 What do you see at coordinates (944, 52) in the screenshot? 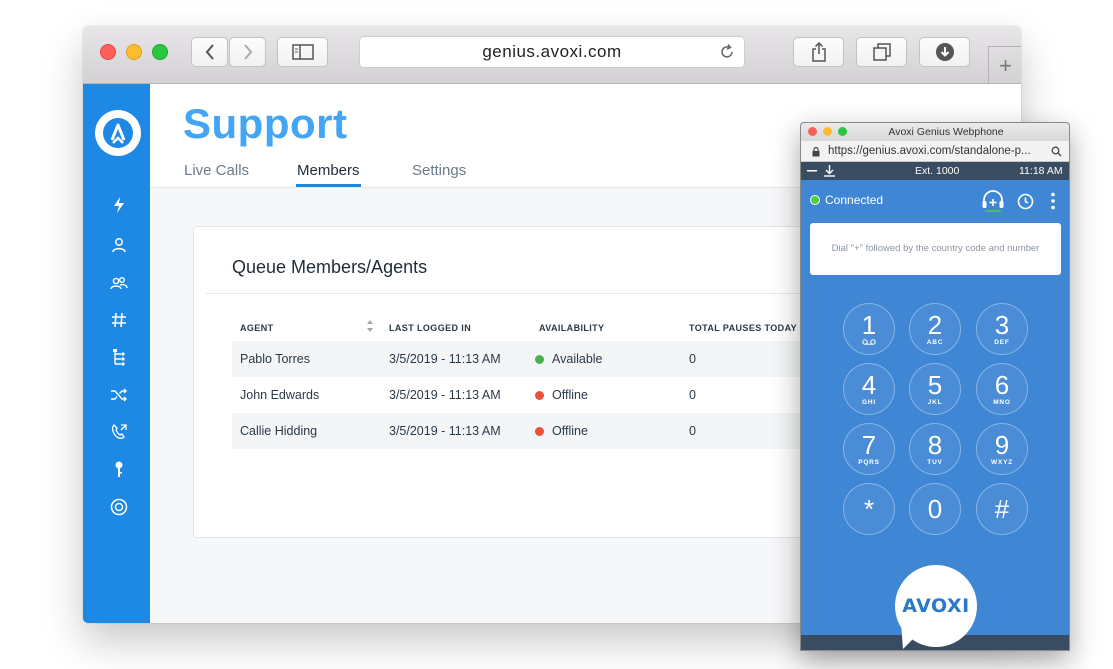
I see `downloads-button` at bounding box center [944, 52].